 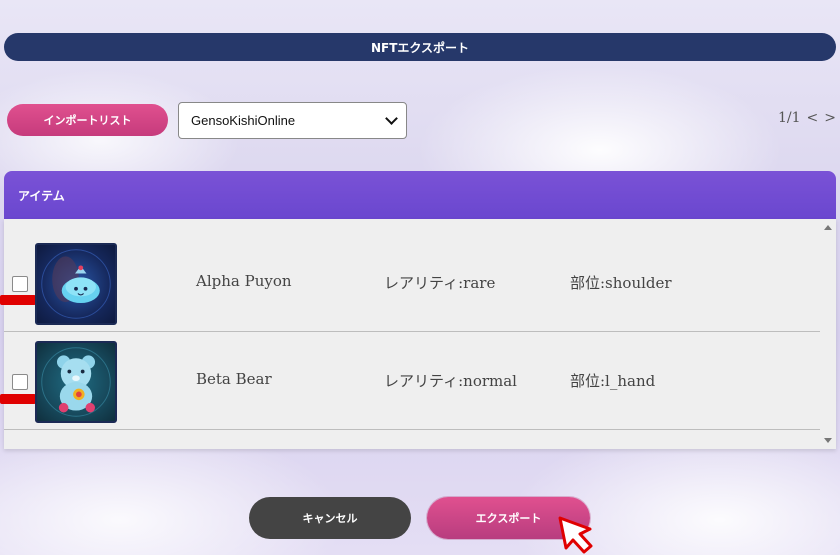 I want to click on column-header-item: アイテム, so click(x=41, y=195).